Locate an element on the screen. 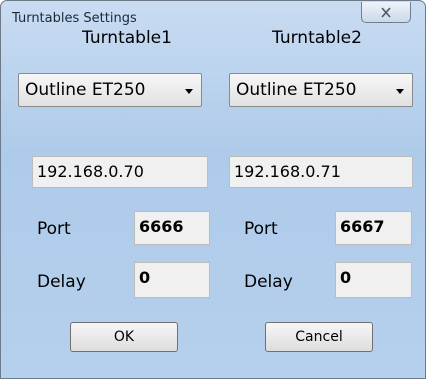  turntable1-port-label: Port is located at coordinates (54, 229).